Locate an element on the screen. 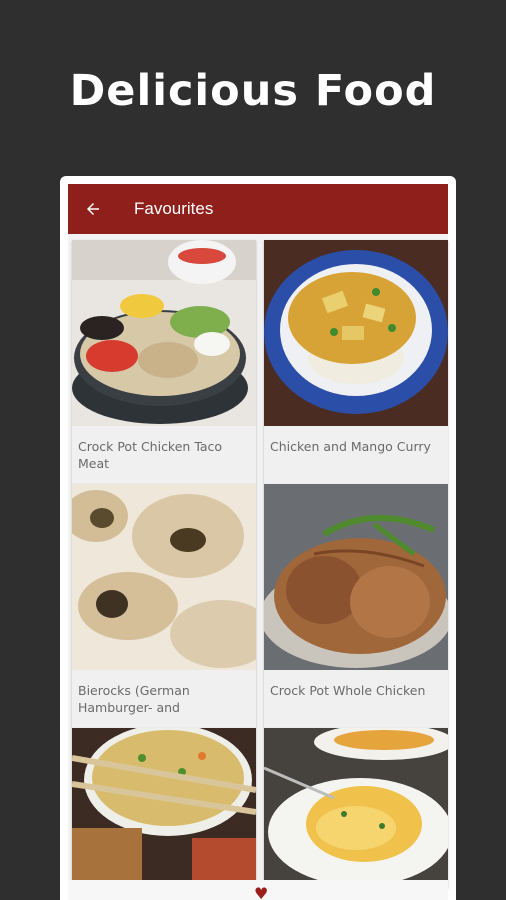  hero-title: Delicious Food is located at coordinates (253, 91).